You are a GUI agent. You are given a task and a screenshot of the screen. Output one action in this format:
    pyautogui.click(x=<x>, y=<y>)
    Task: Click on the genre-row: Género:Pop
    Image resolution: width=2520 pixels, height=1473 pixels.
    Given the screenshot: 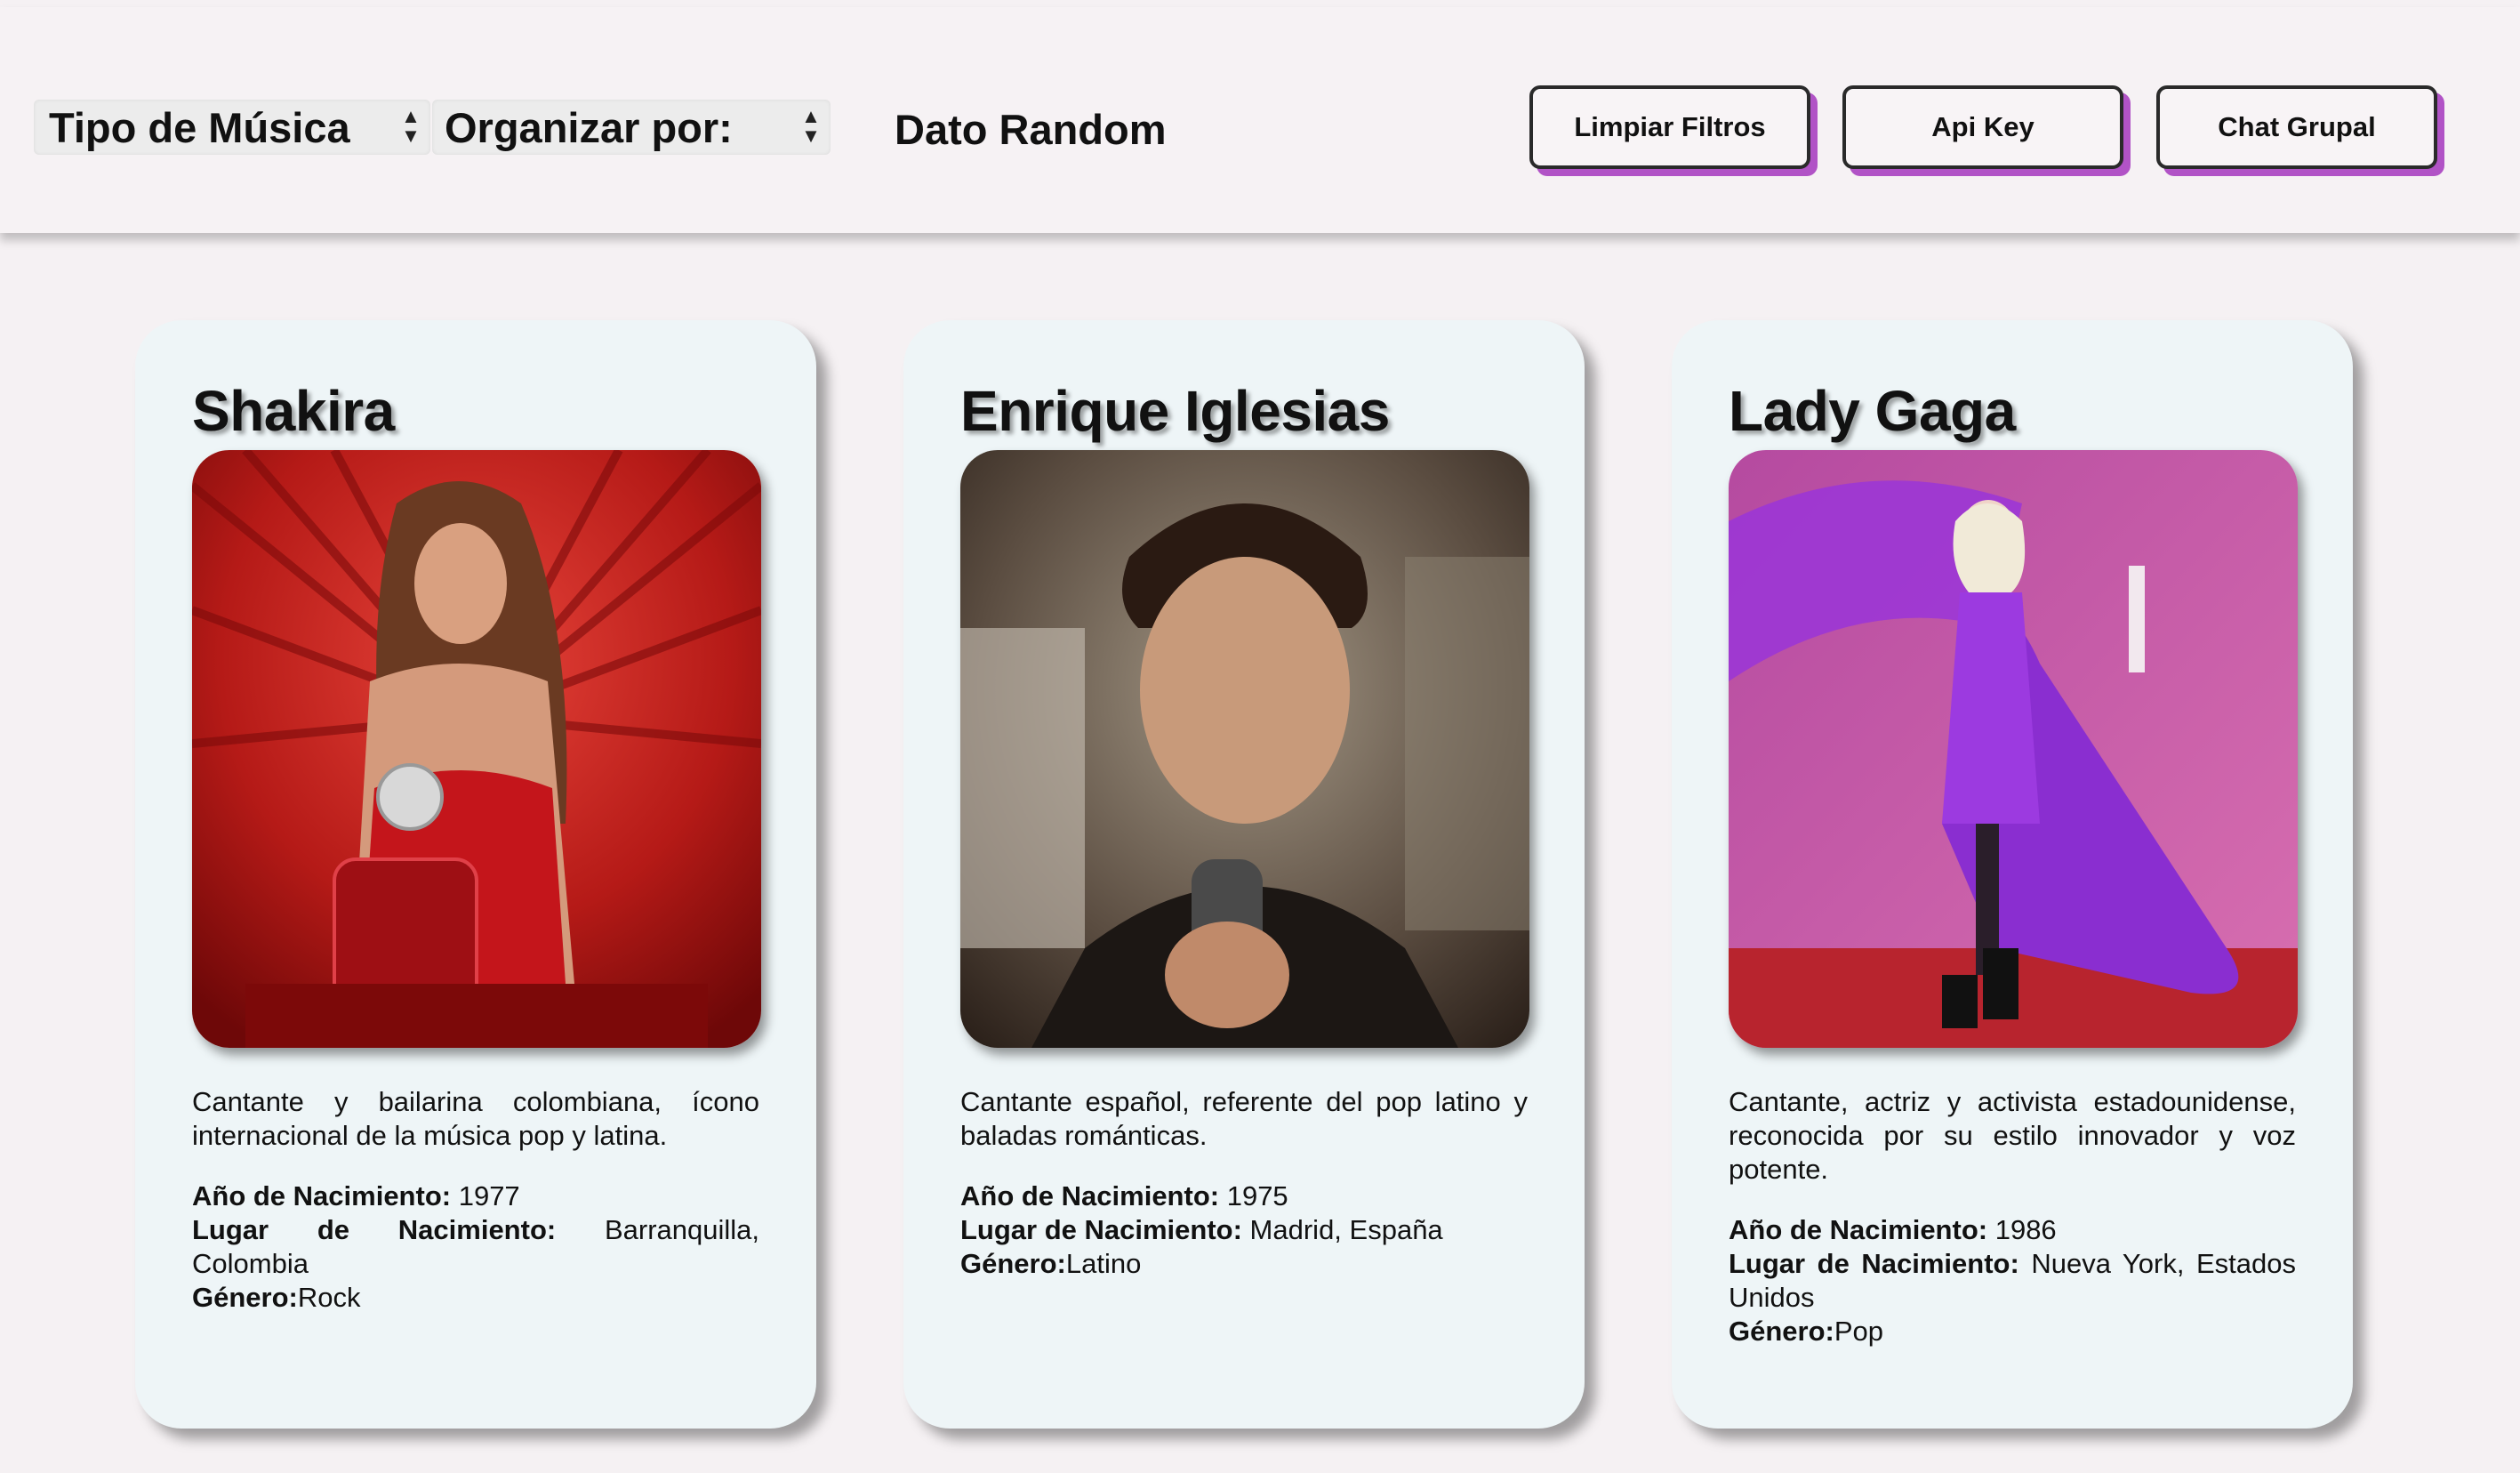 What is the action you would take?
    pyautogui.click(x=2012, y=1331)
    